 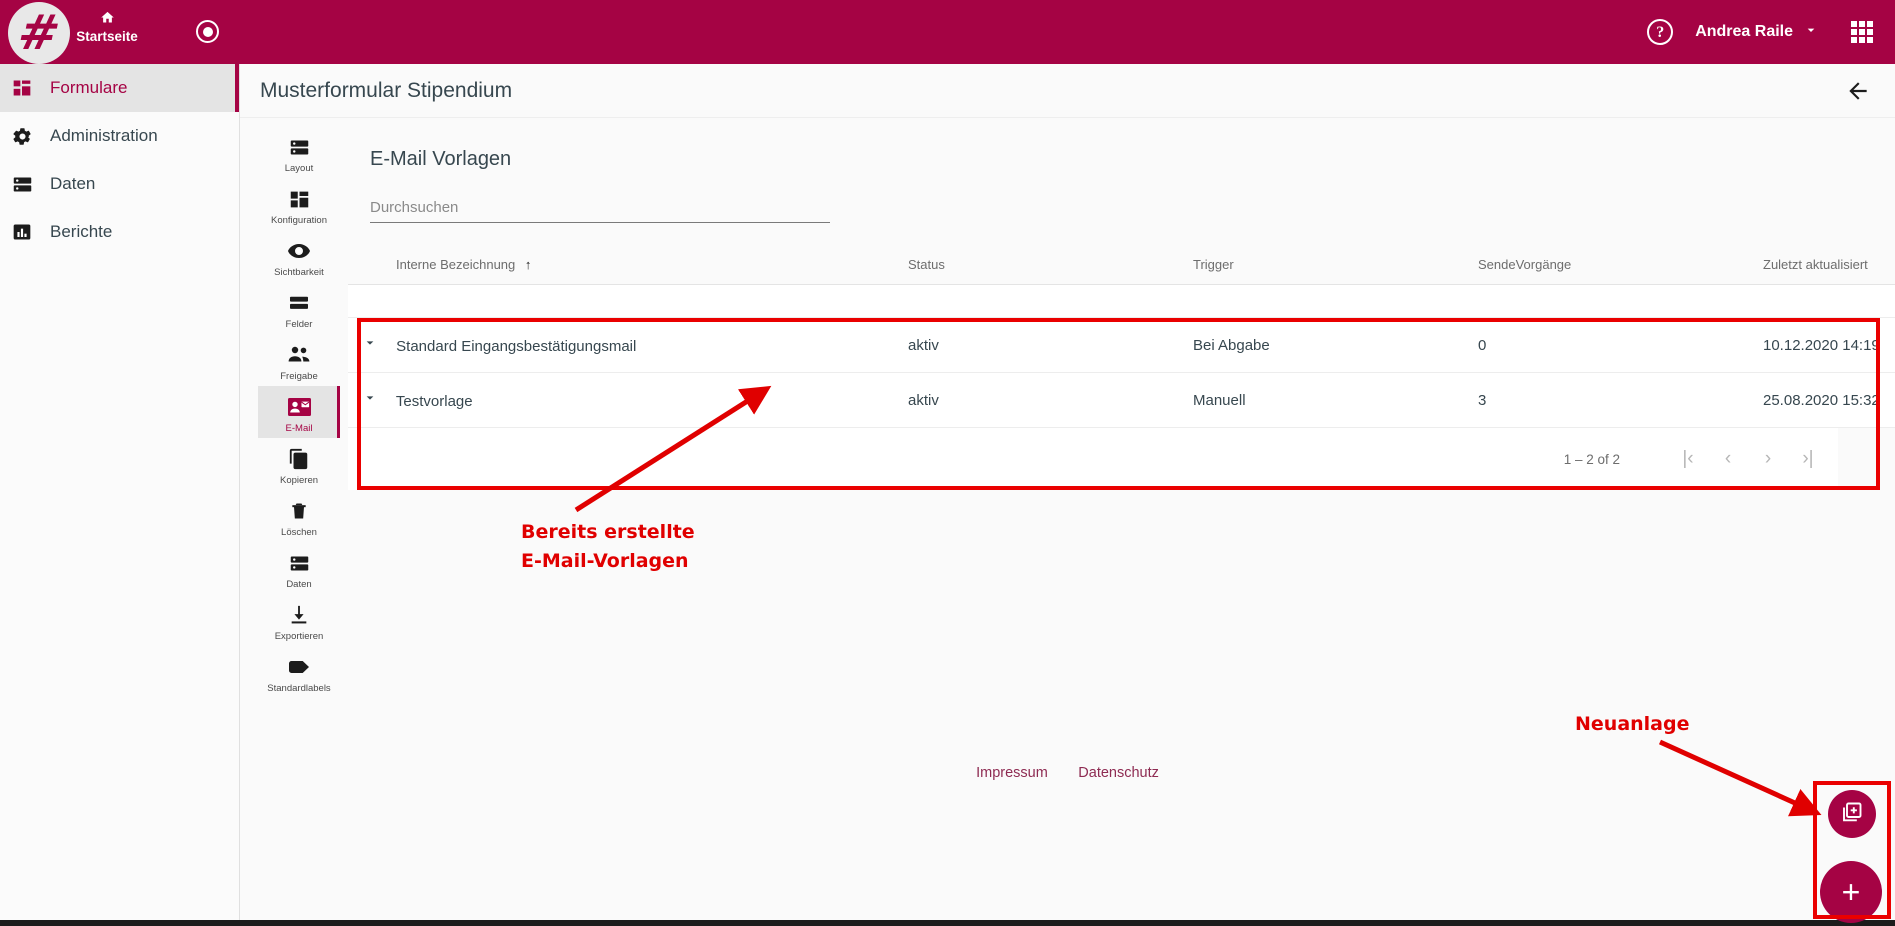 What do you see at coordinates (1118, 773) in the screenshot?
I see `footer-link-datenschutz: Datenschutz` at bounding box center [1118, 773].